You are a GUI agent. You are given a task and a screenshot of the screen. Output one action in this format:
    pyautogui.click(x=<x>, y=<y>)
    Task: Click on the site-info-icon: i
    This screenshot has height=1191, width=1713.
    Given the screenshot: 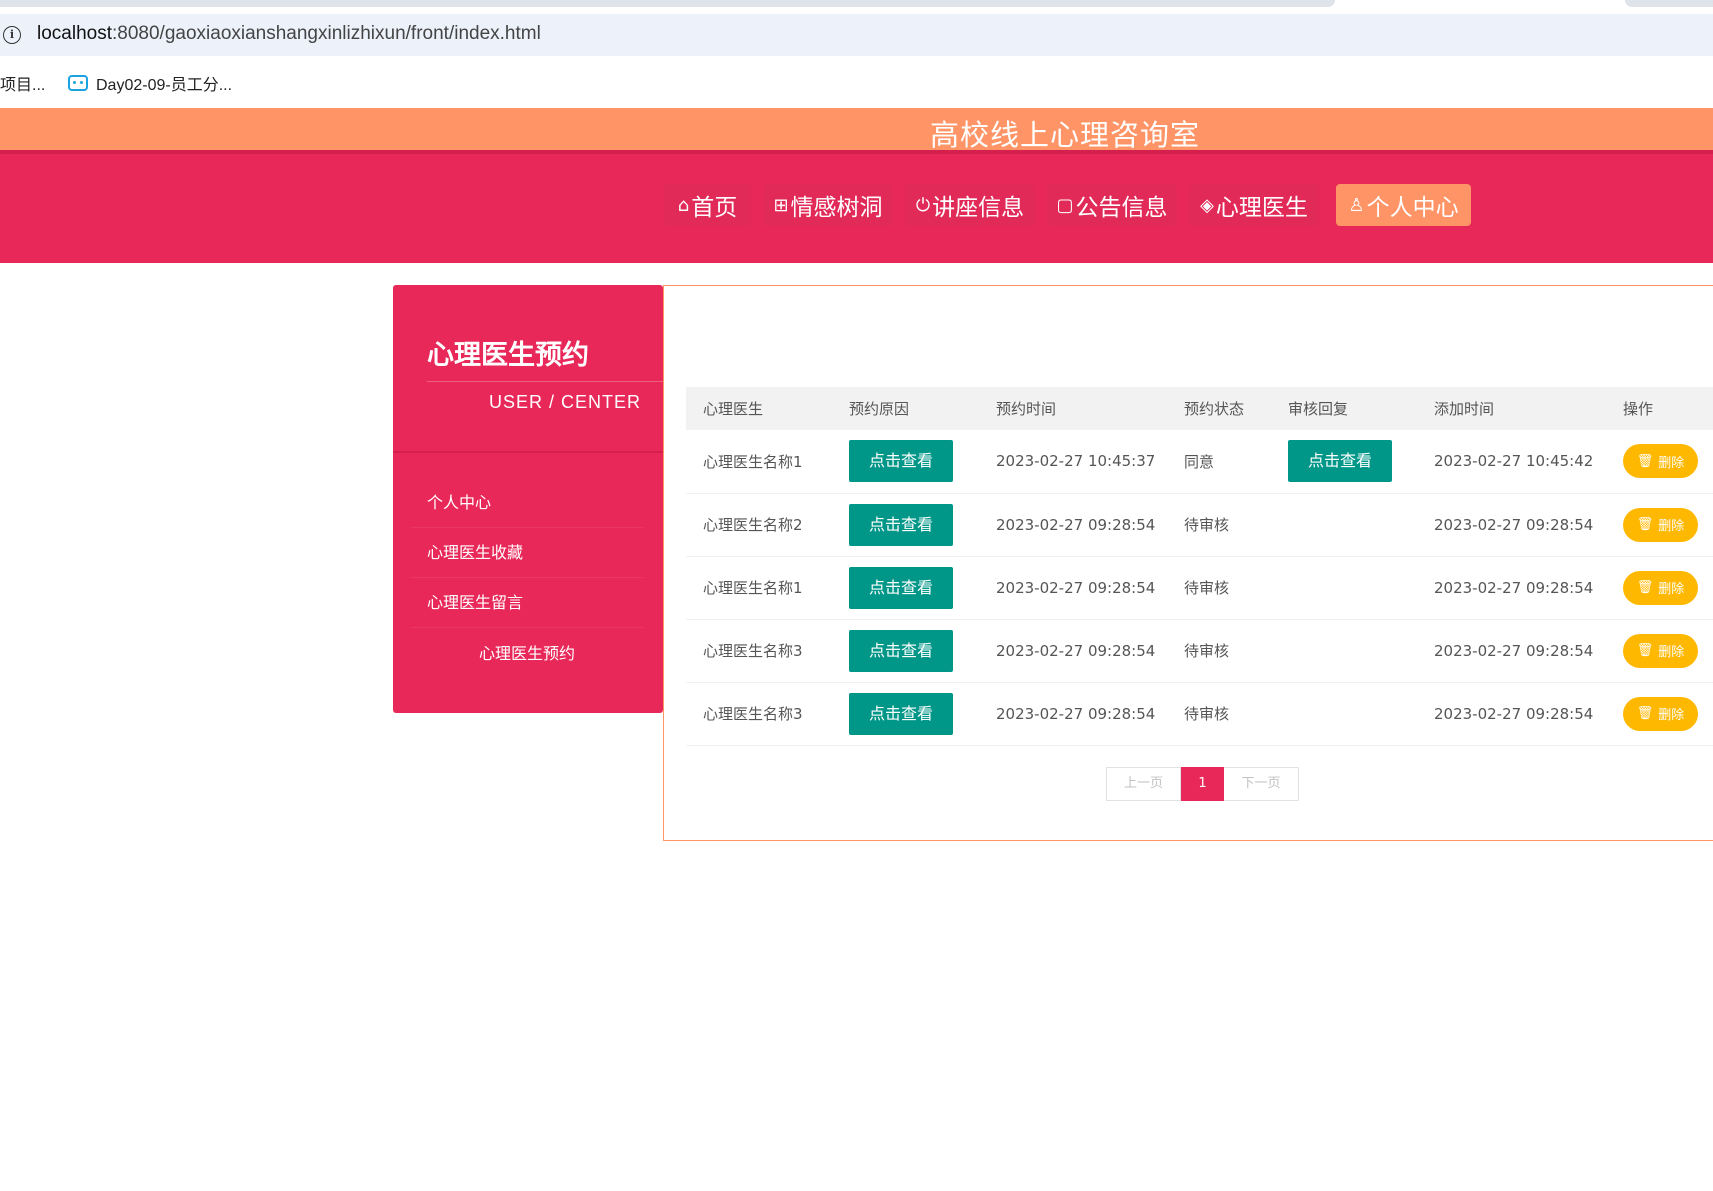 What is the action you would take?
    pyautogui.click(x=12, y=35)
    